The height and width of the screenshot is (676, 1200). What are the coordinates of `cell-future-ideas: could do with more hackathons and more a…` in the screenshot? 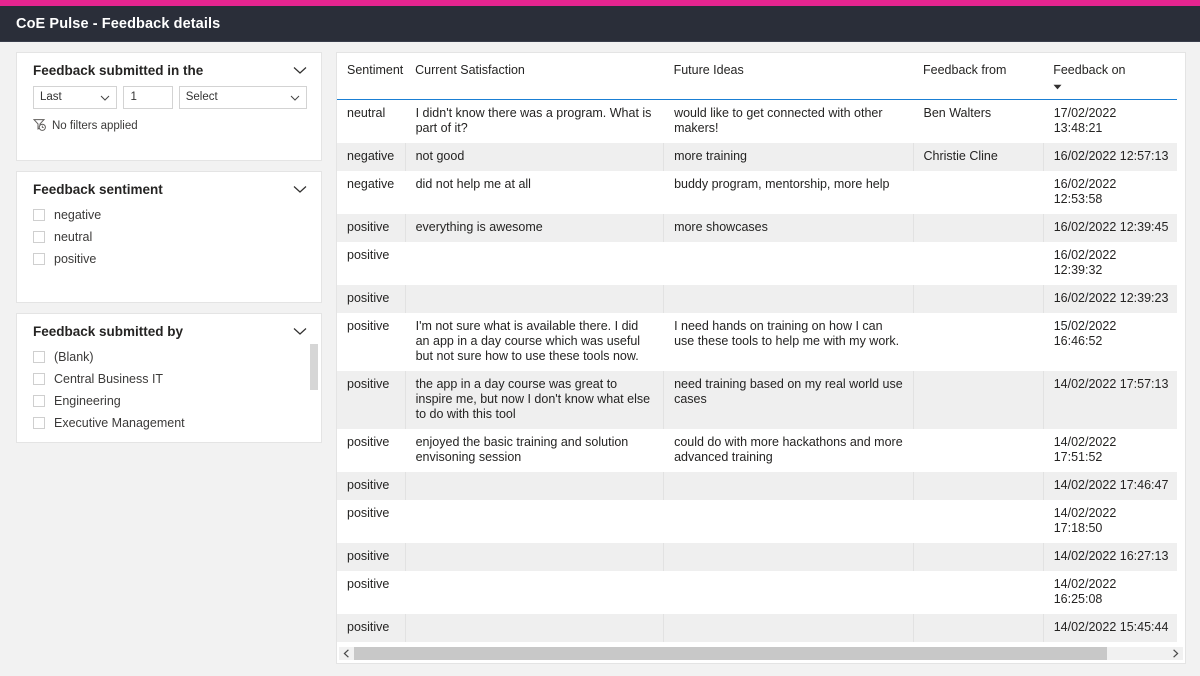 It's located at (788, 449).